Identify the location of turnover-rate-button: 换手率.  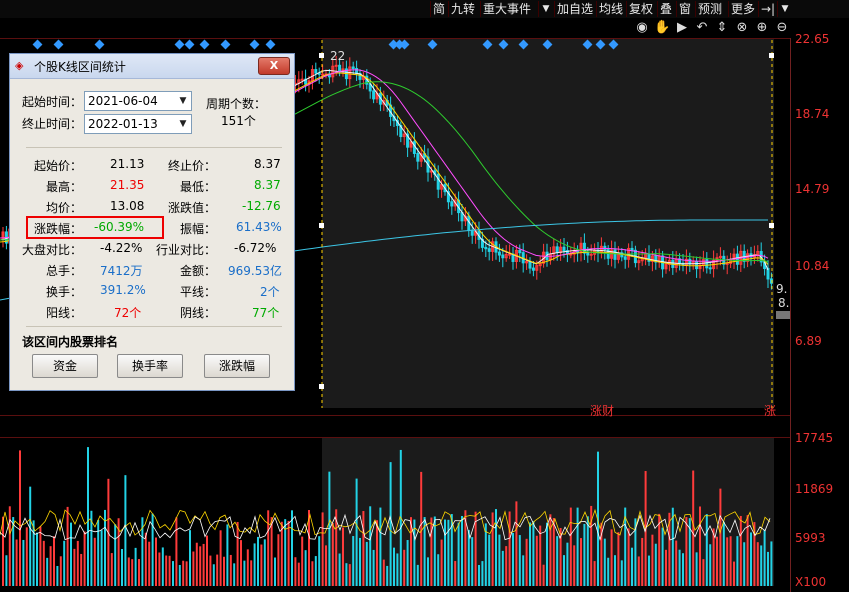
(150, 366).